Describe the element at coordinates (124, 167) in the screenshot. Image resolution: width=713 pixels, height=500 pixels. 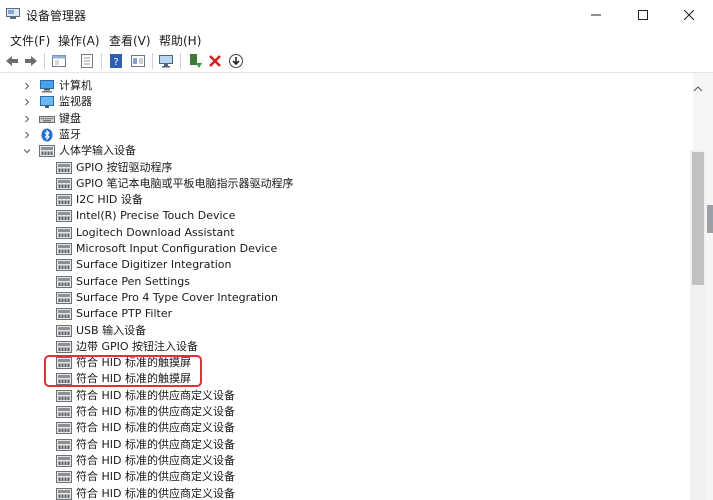
I see `tree-item-label: GPIO 按钮驱动程序` at that location.